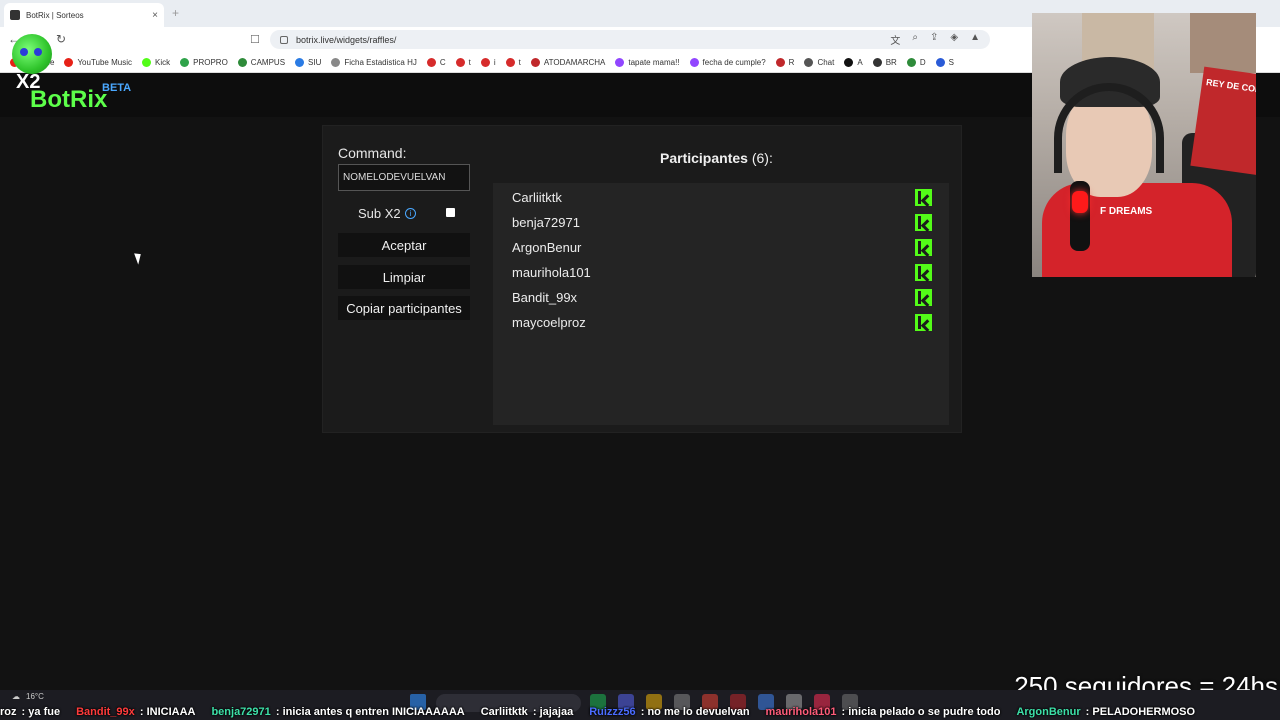 The width and height of the screenshot is (1280, 720). I want to click on brave-shield-icon: ◈, so click(954, 39).